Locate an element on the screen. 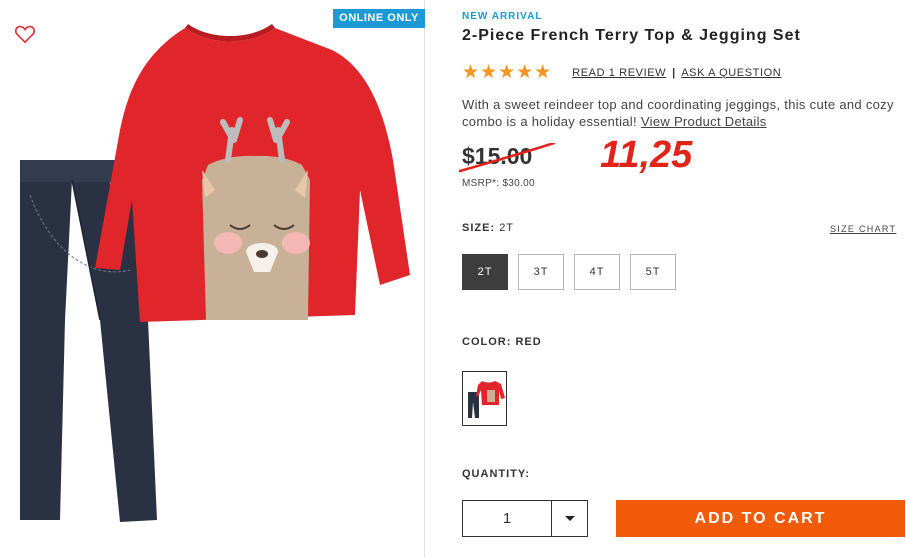  color-swatch-red is located at coordinates (484, 398).